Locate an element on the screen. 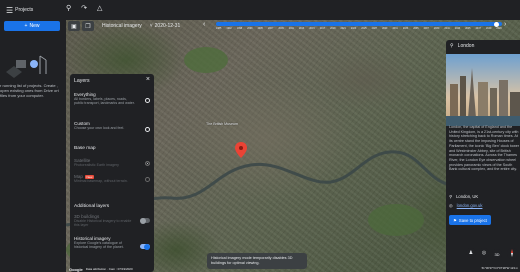 This screenshot has height=272, width=520. timeline-year: 2027 is located at coordinates (374, 29).